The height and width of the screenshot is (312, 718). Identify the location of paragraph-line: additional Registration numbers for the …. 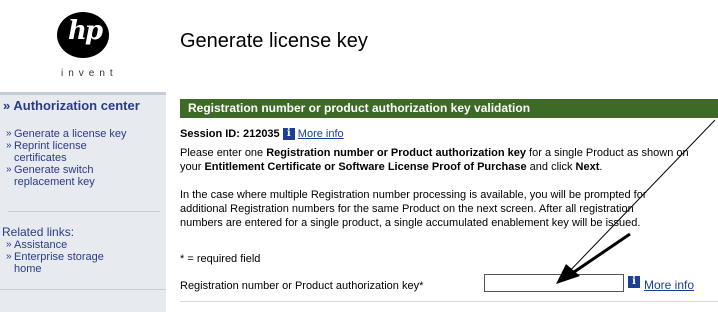
(407, 209).